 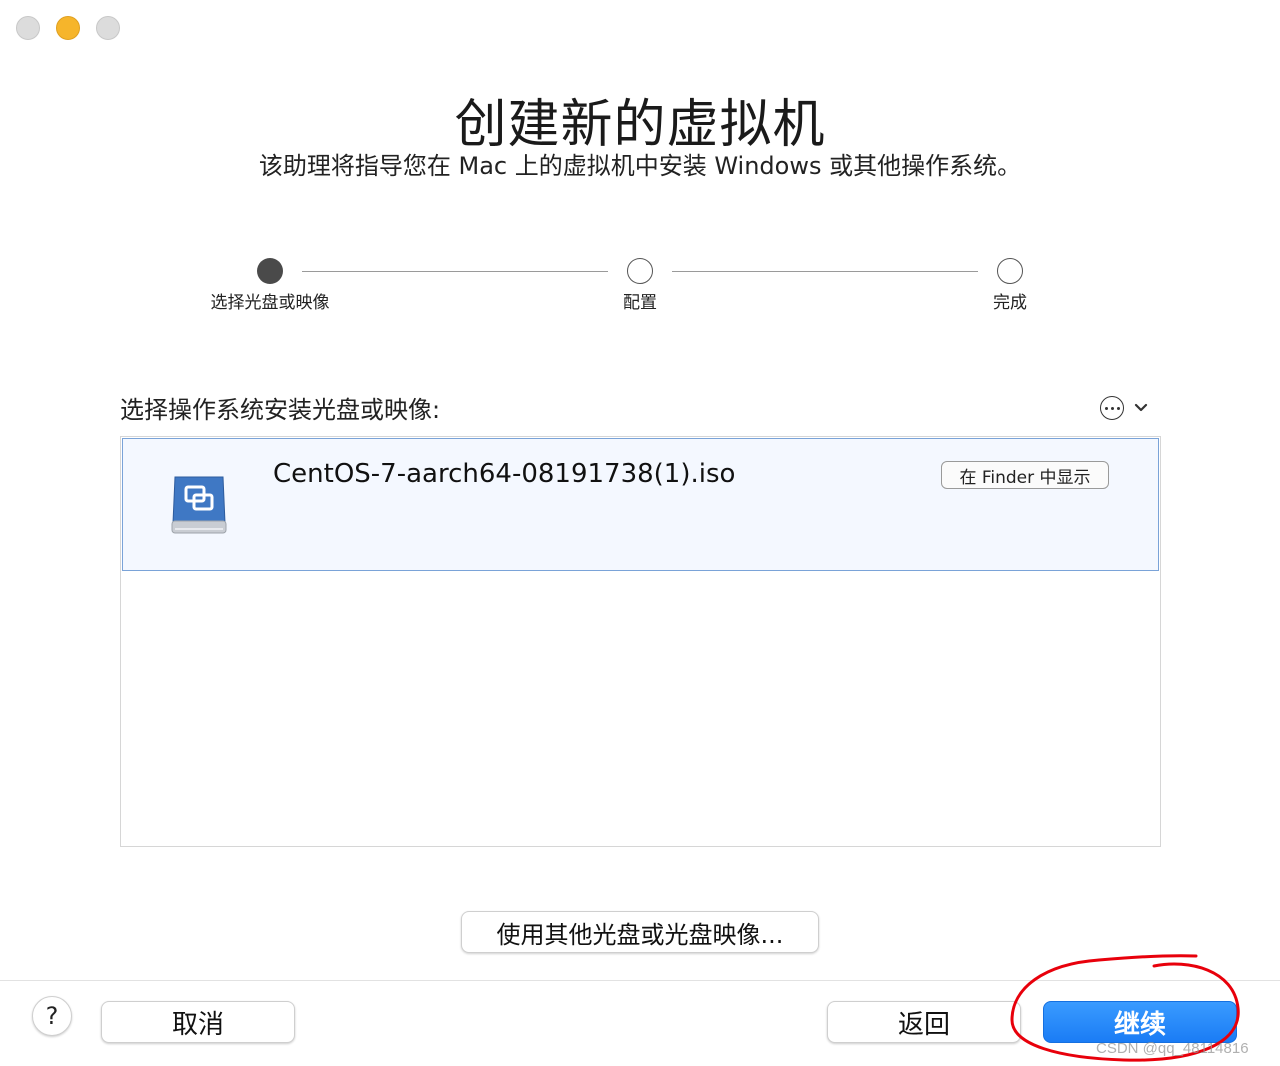 I want to click on disk-image-icon, so click(x=199, y=506).